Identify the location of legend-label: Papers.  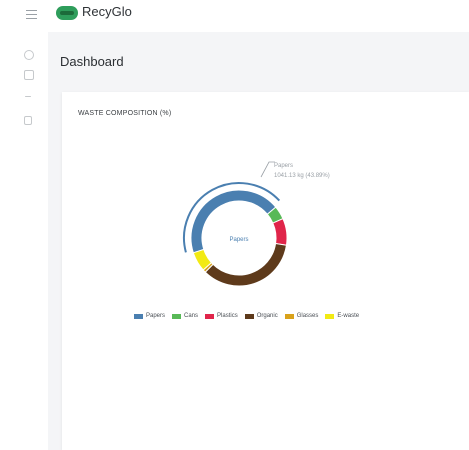
(156, 316).